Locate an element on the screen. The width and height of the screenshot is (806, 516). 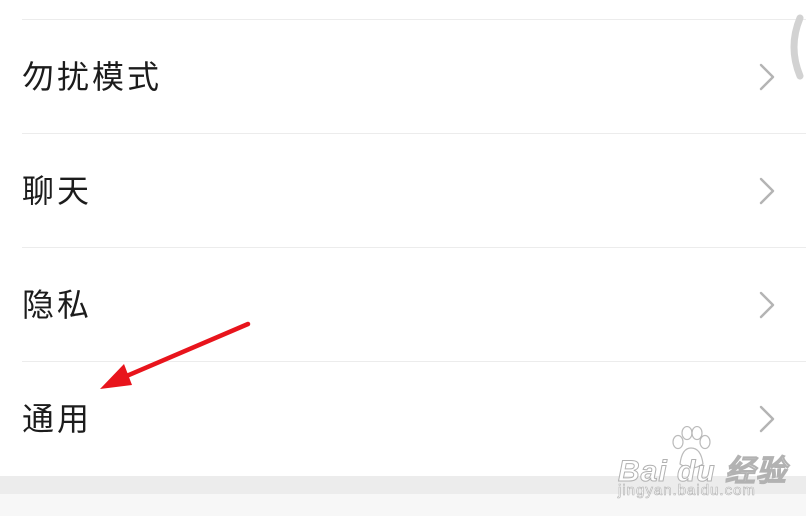
section-gap is located at coordinates (403, 485).